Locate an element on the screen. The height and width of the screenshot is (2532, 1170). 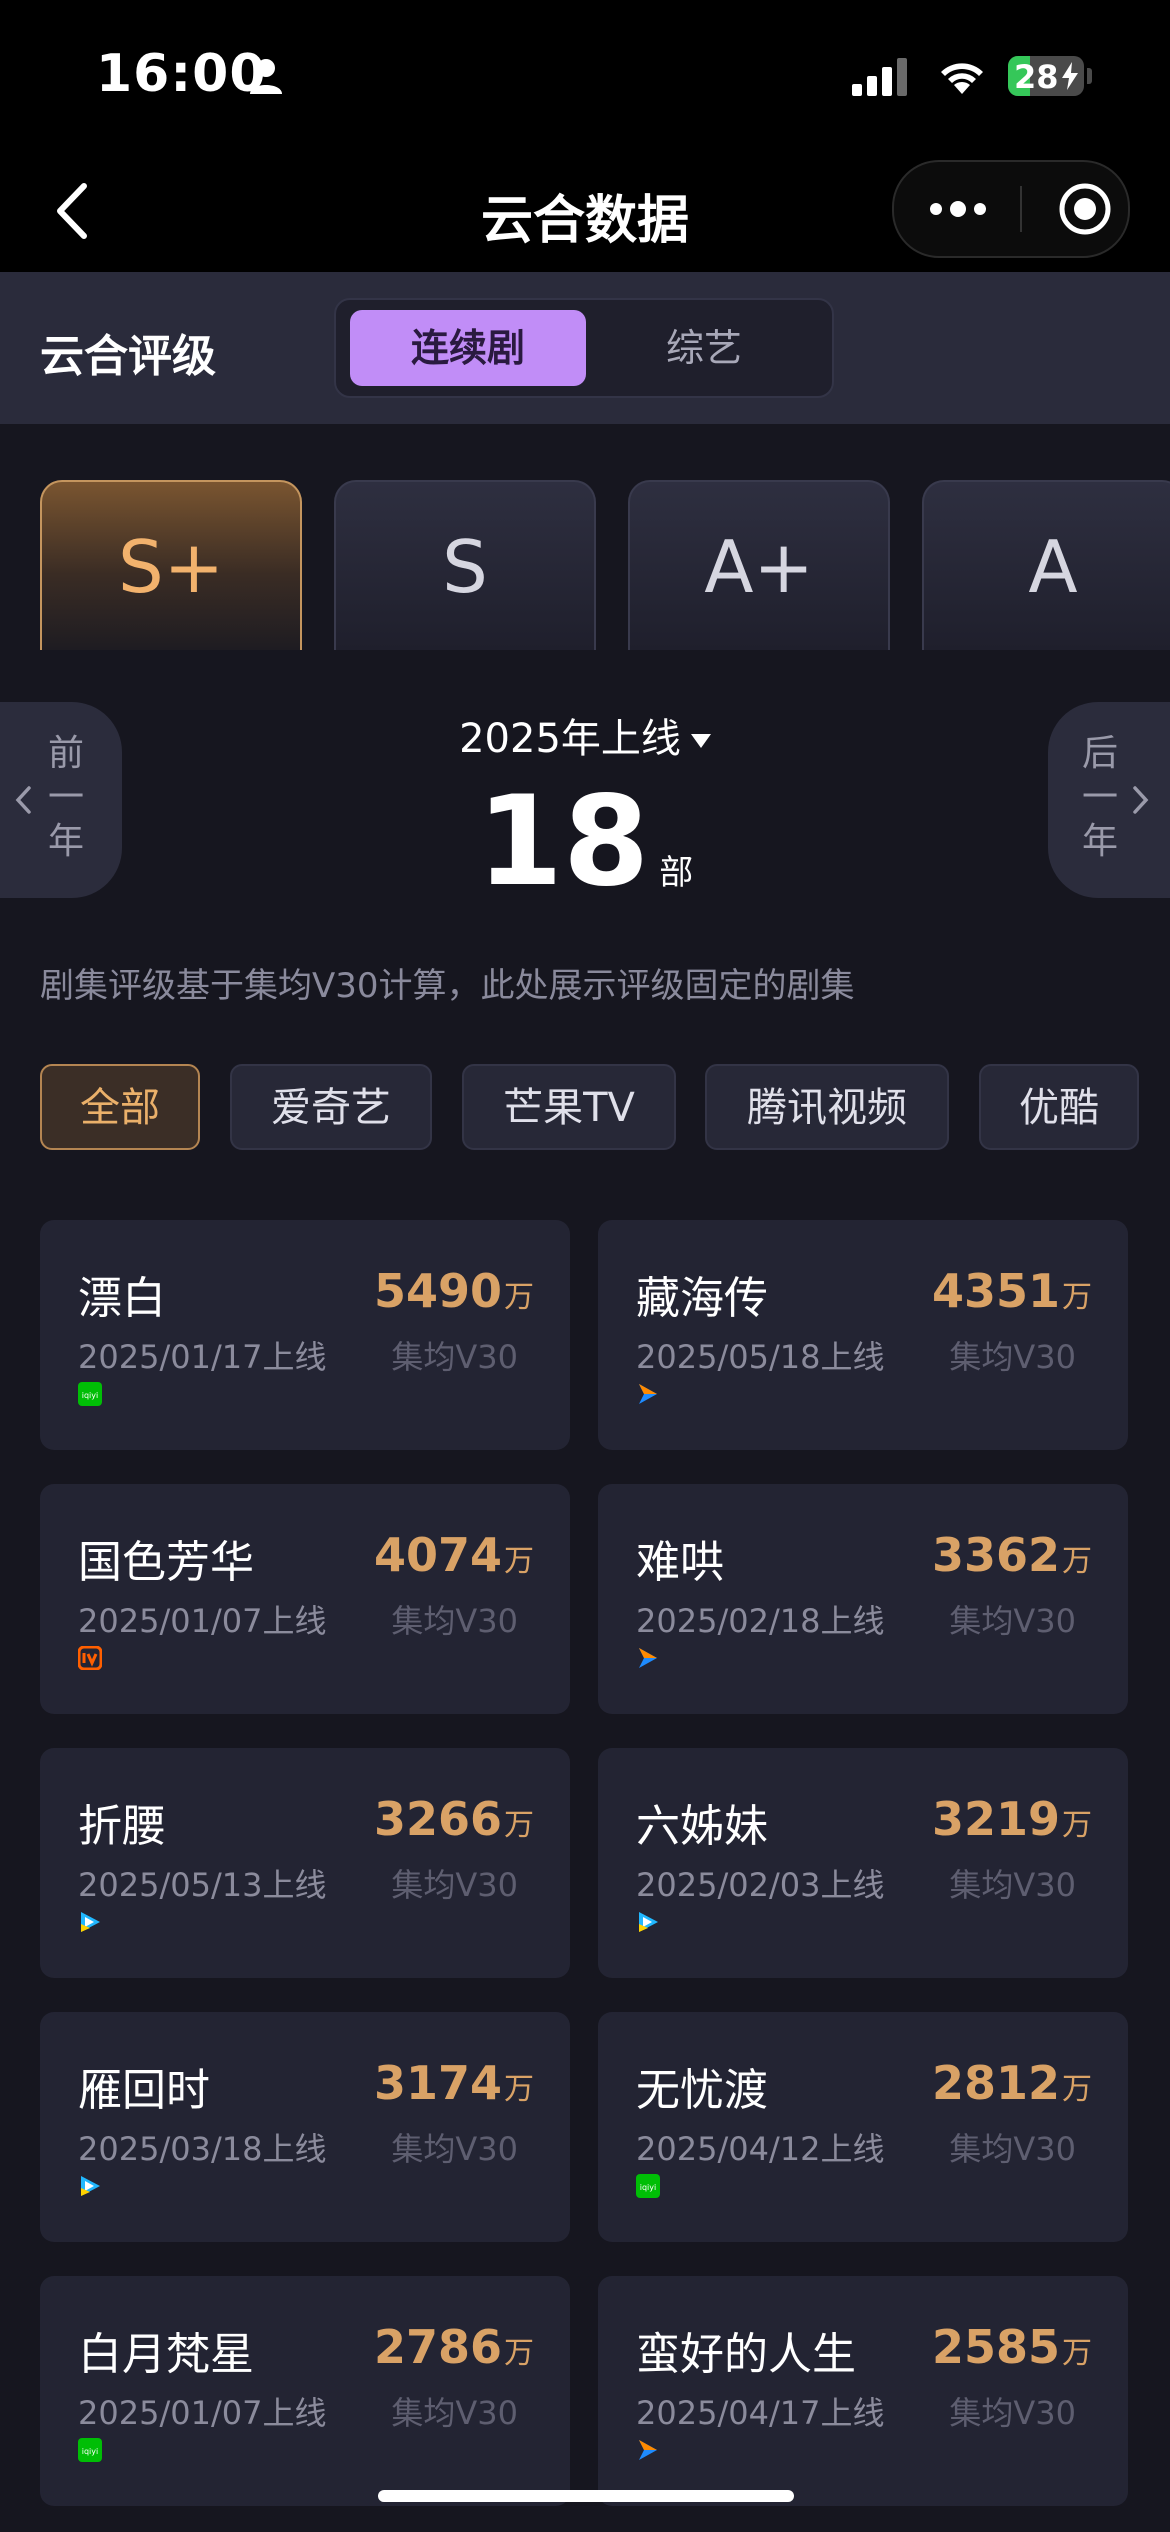
drama-title: 白月梵星 is located at coordinates (166, 2354).